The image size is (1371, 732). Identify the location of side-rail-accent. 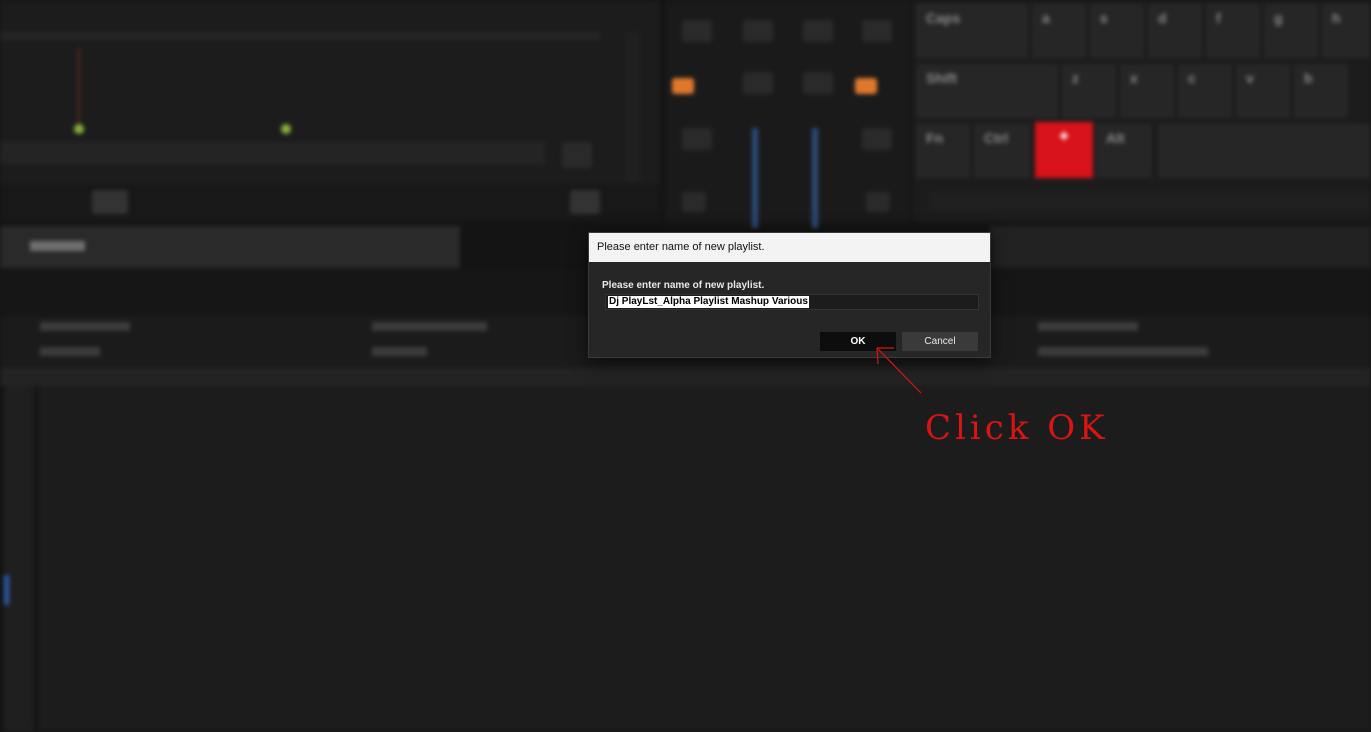
(6, 590).